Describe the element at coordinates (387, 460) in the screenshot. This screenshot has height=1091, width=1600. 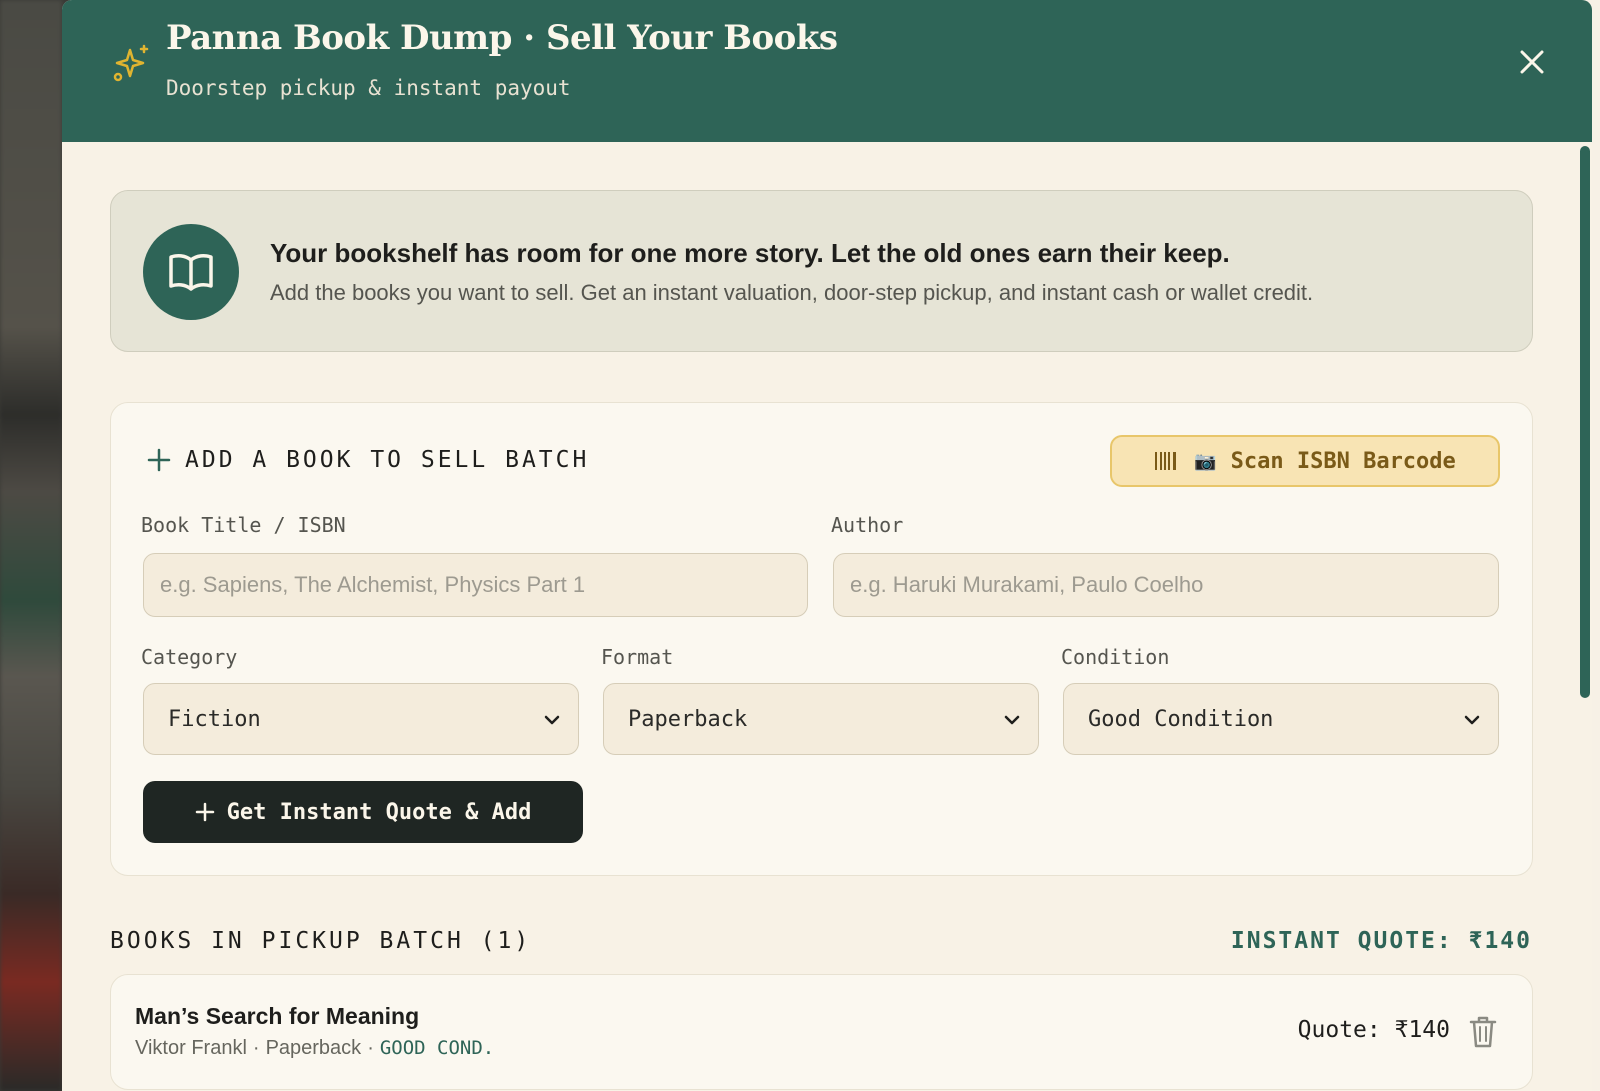
I see `add-book-heading-label: ADD A BOOK TO SELL BATCH` at that location.